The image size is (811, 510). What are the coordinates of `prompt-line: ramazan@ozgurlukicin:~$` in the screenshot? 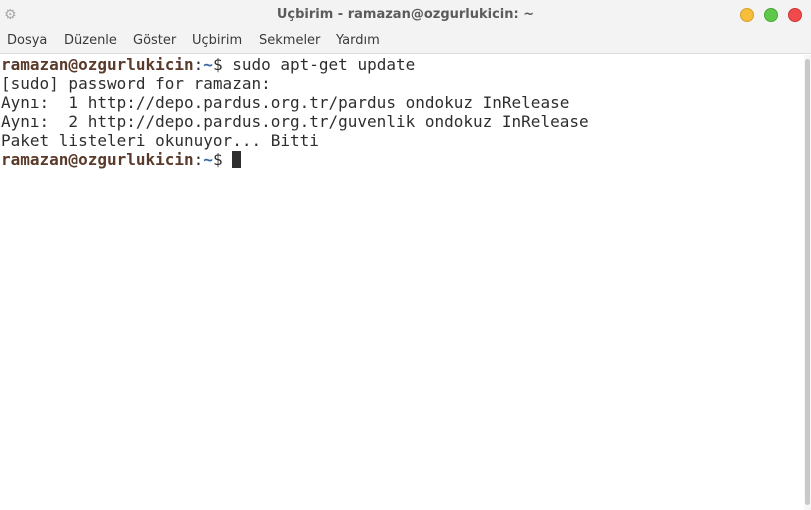 It's located at (121, 159).